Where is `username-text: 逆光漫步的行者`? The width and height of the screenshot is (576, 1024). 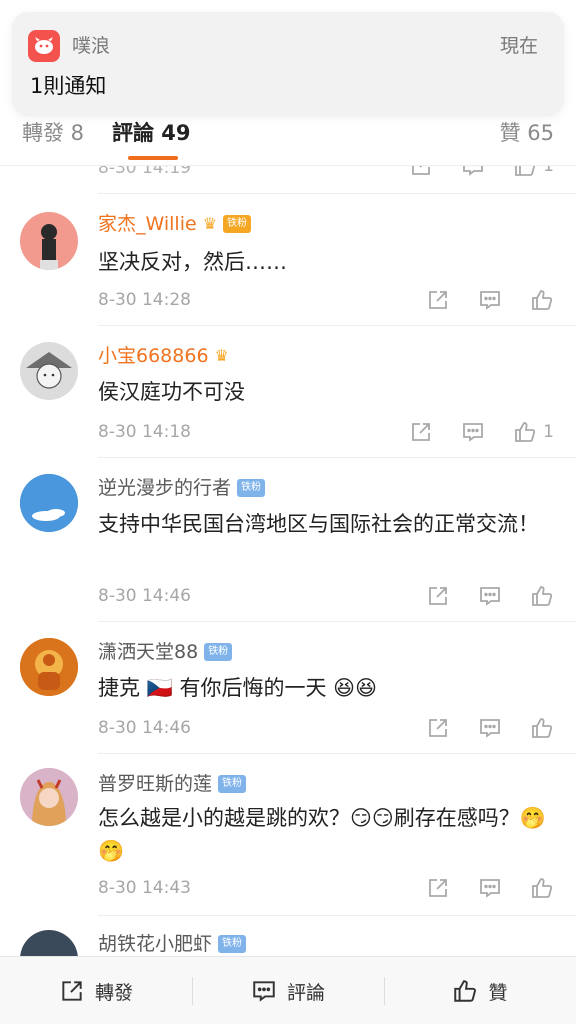
username-text: 逆光漫步的行者 is located at coordinates (165, 488).